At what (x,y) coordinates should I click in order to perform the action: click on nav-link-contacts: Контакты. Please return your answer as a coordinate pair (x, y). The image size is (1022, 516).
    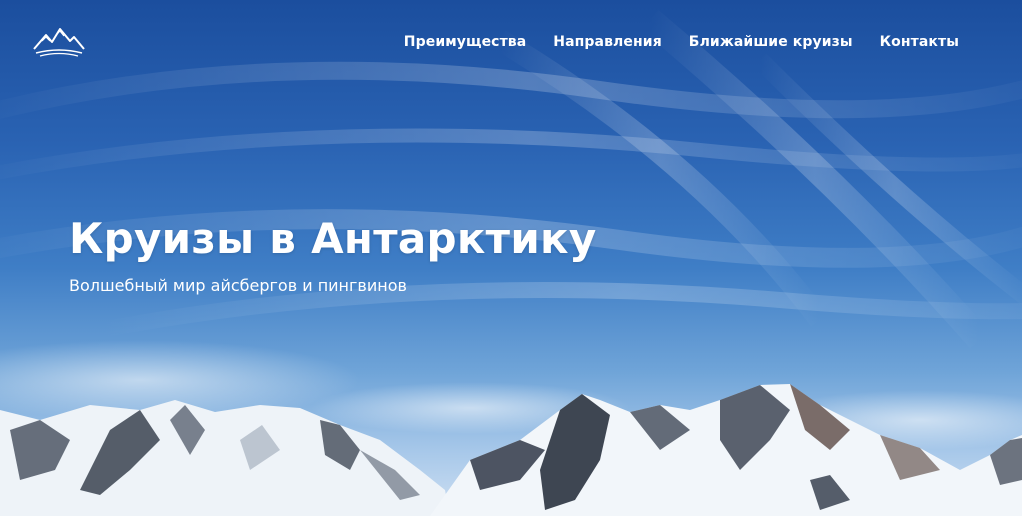
    Looking at the image, I should click on (919, 42).